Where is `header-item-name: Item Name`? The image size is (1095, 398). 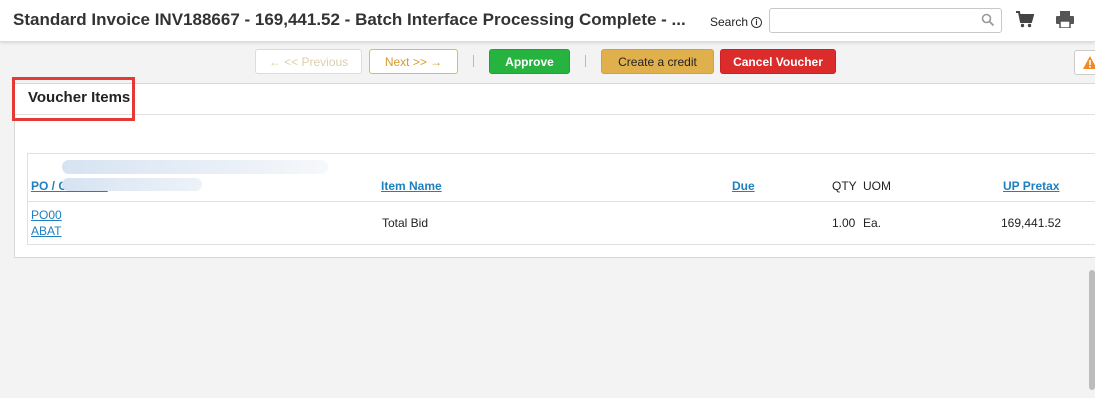 header-item-name: Item Name is located at coordinates (411, 186).